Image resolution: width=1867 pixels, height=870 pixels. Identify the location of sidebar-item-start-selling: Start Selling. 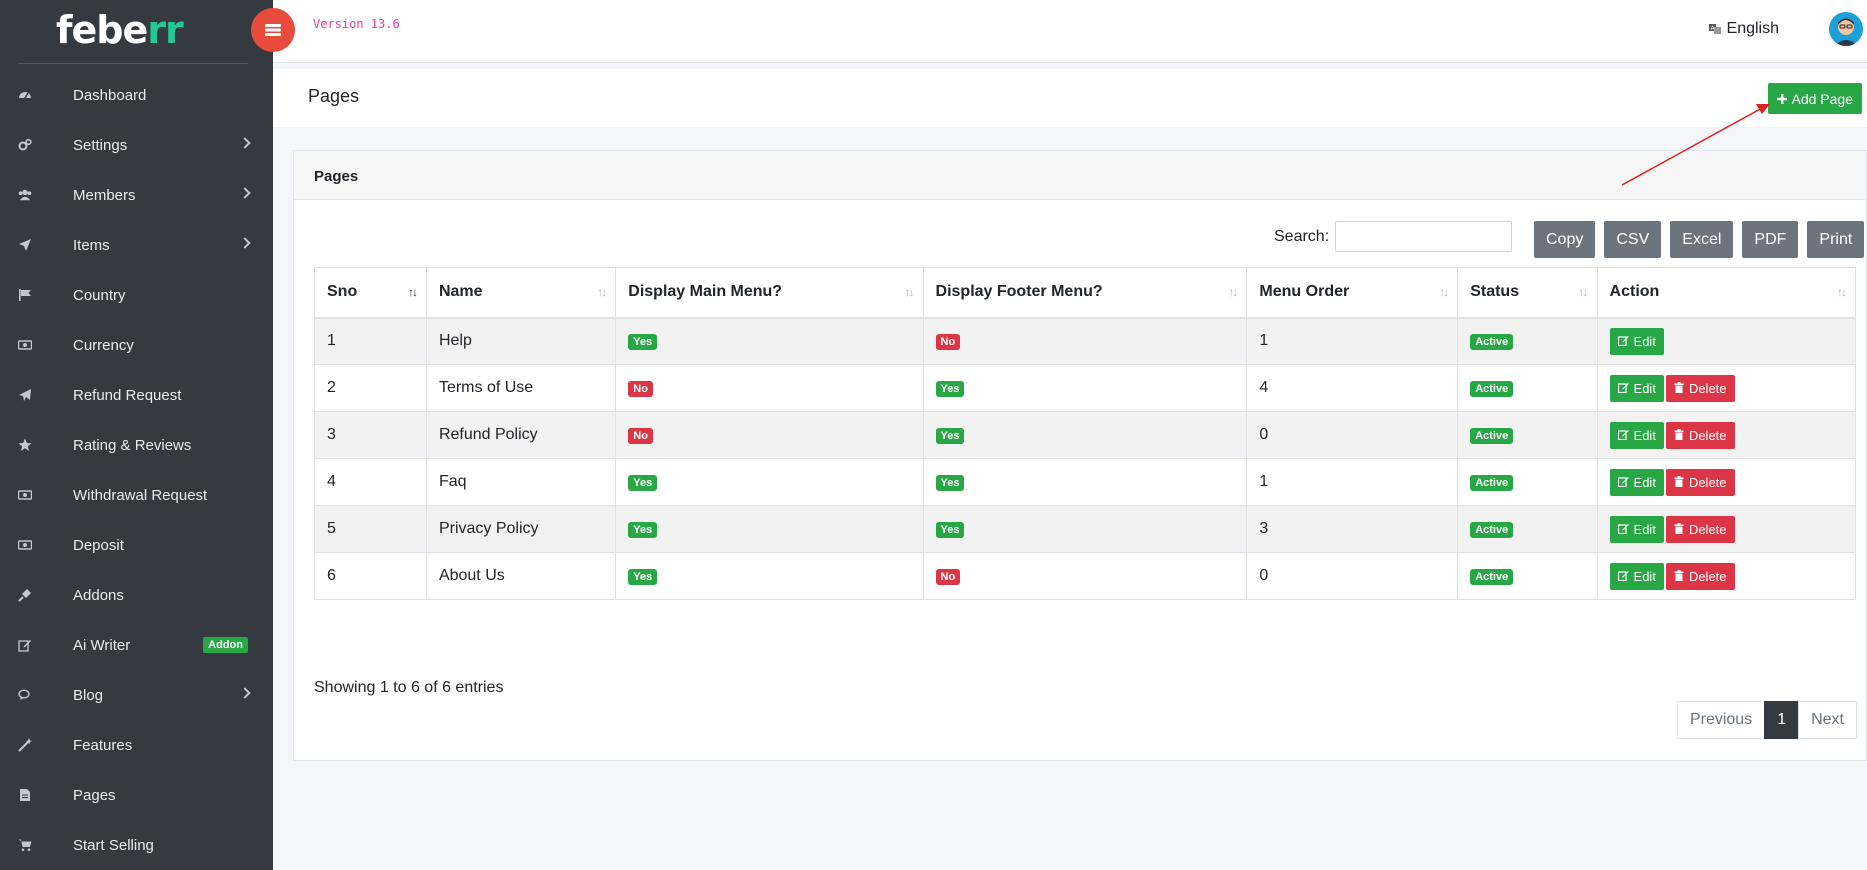
(136, 845).